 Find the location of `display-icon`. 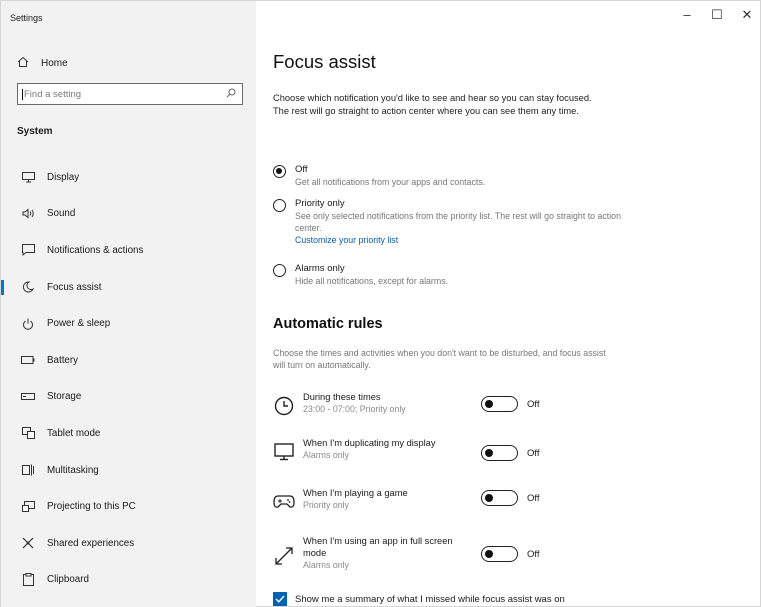

display-icon is located at coordinates (284, 452).